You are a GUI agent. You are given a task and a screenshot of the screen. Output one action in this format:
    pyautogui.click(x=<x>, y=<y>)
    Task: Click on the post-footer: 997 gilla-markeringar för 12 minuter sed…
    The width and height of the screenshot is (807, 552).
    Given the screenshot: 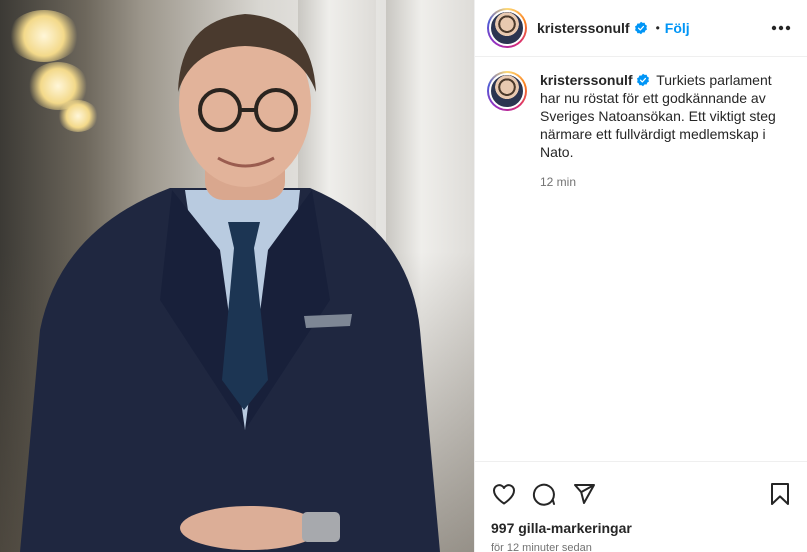 What is the action you would take?
    pyautogui.click(x=641, y=506)
    